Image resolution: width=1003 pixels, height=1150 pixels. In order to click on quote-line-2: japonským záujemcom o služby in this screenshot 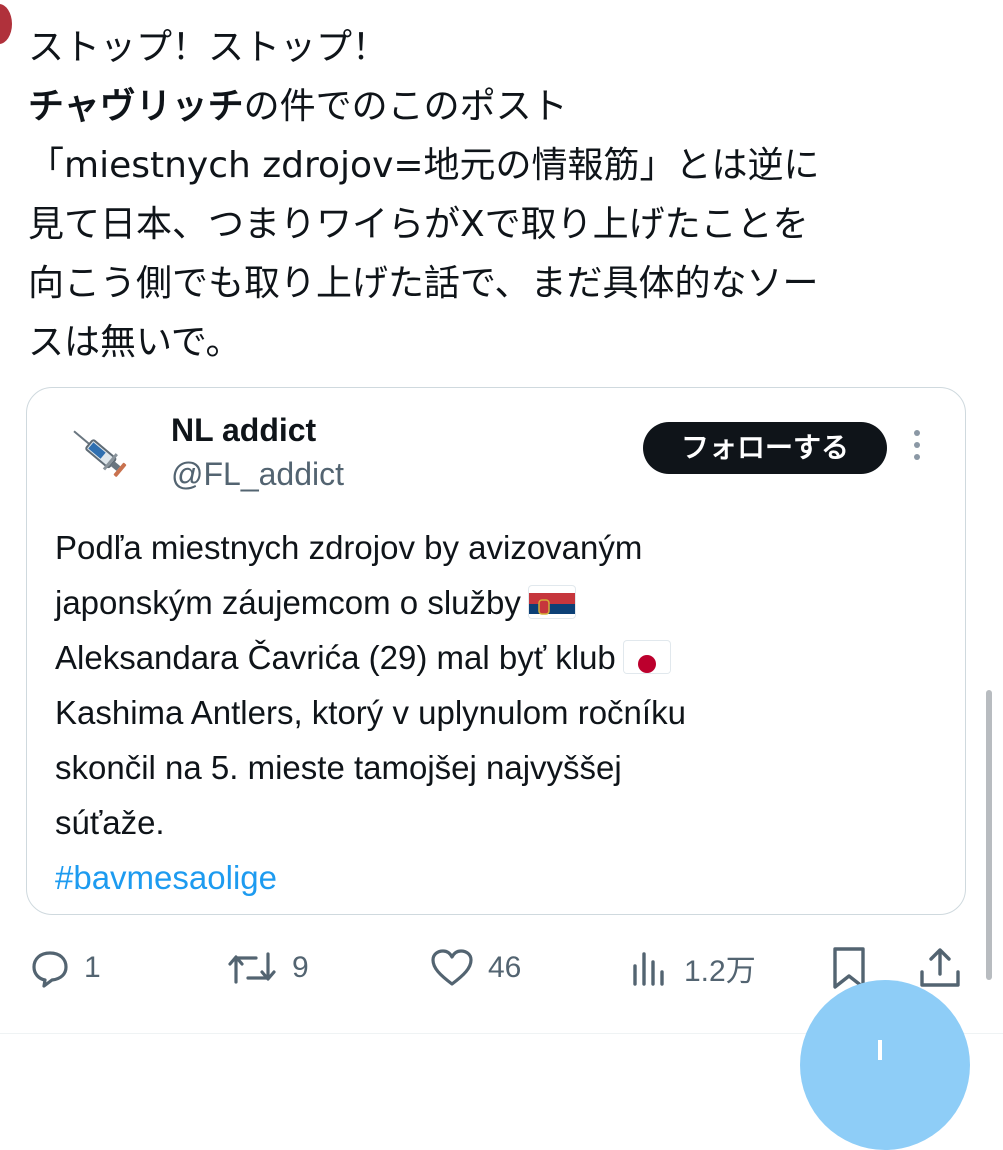, I will do `click(495, 602)`.